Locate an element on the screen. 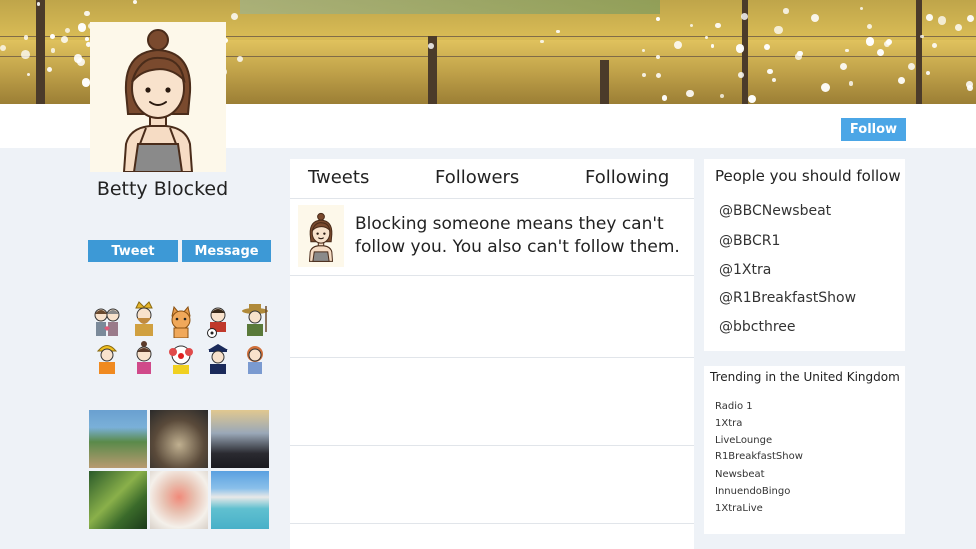  clown-avatar-icon is located at coordinates (181, 359).